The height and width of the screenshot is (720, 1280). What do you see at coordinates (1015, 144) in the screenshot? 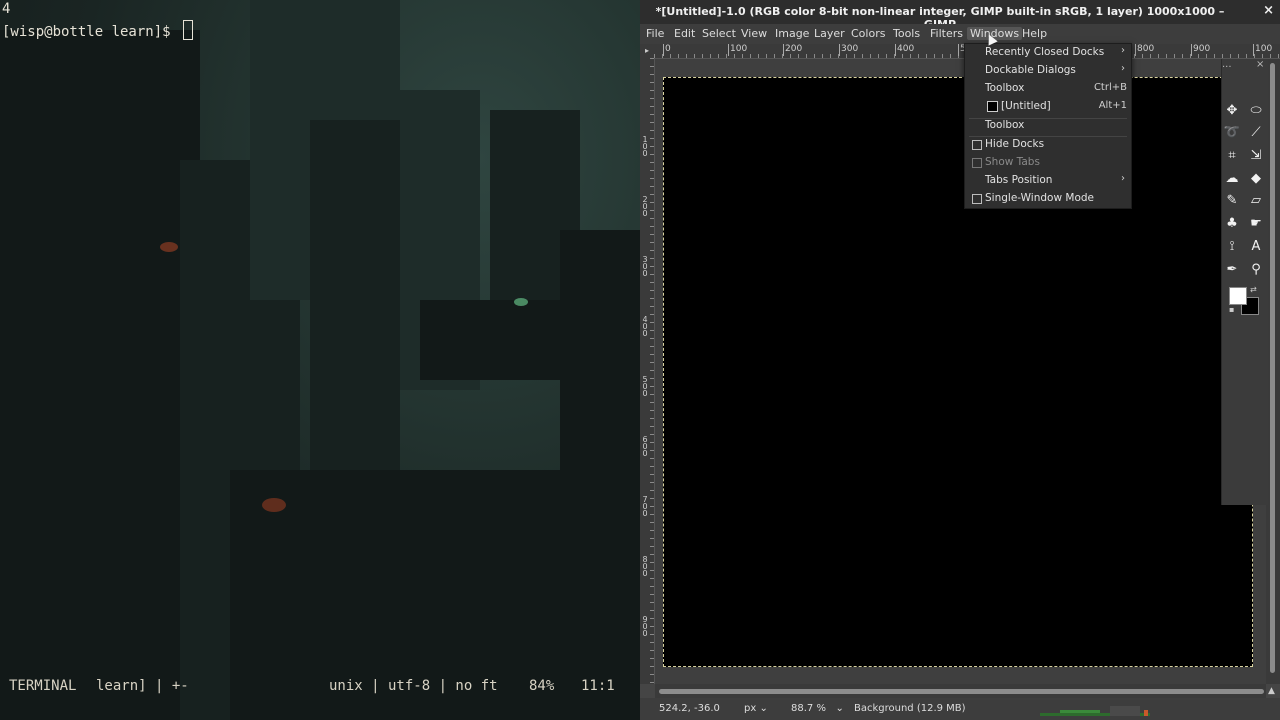
I see `menu-label: Hide Docks` at bounding box center [1015, 144].